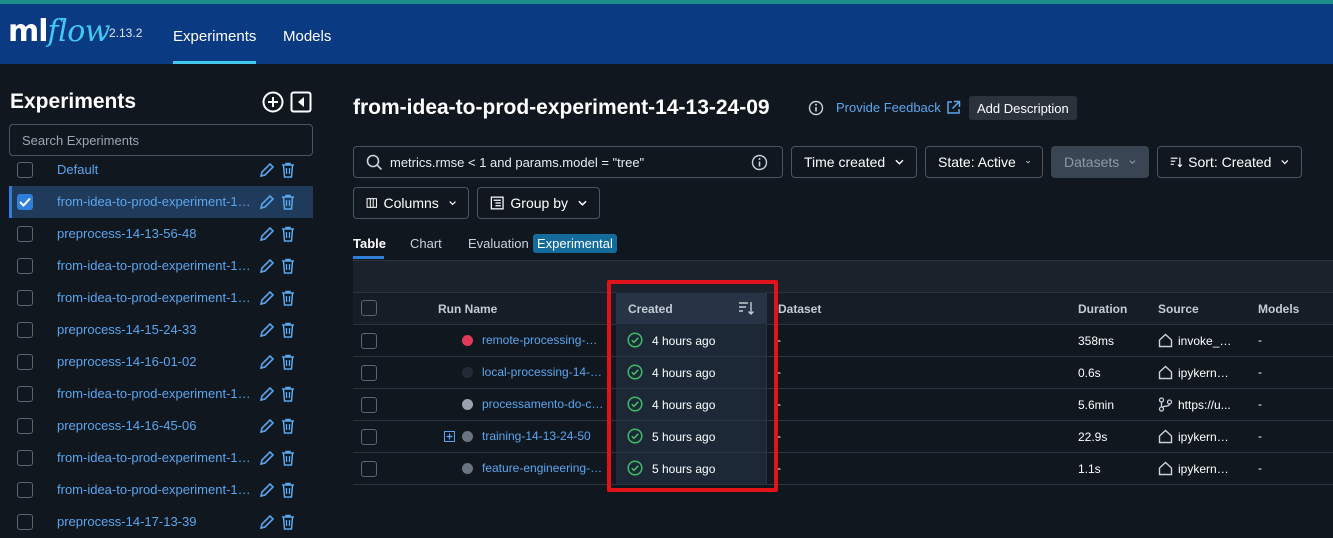  I want to click on tab-chart: Chart, so click(426, 243).